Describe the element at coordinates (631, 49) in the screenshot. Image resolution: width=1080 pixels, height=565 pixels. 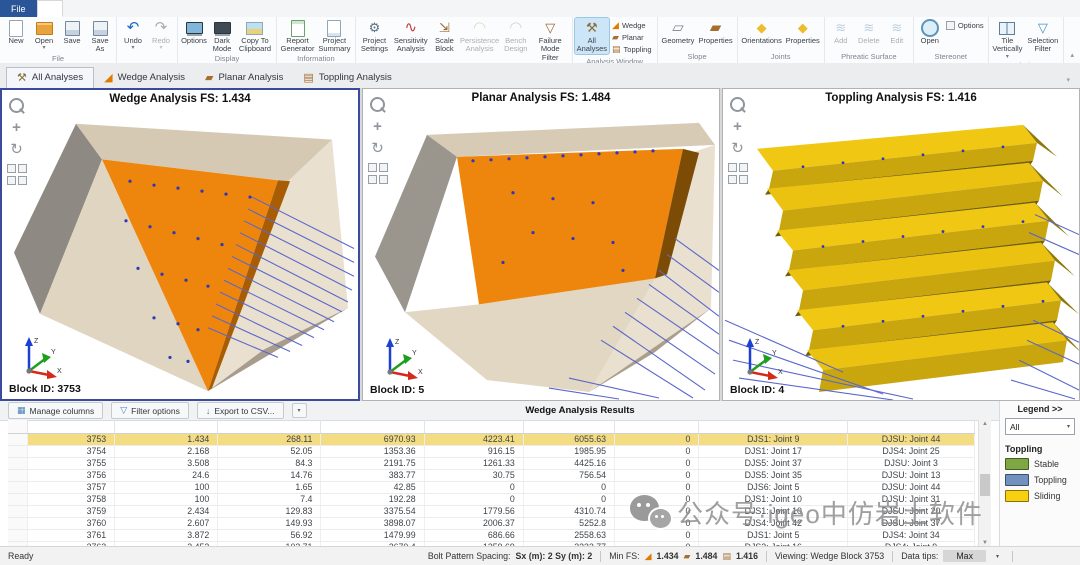
I see `toppling-window-button: ▤ Toppling` at that location.